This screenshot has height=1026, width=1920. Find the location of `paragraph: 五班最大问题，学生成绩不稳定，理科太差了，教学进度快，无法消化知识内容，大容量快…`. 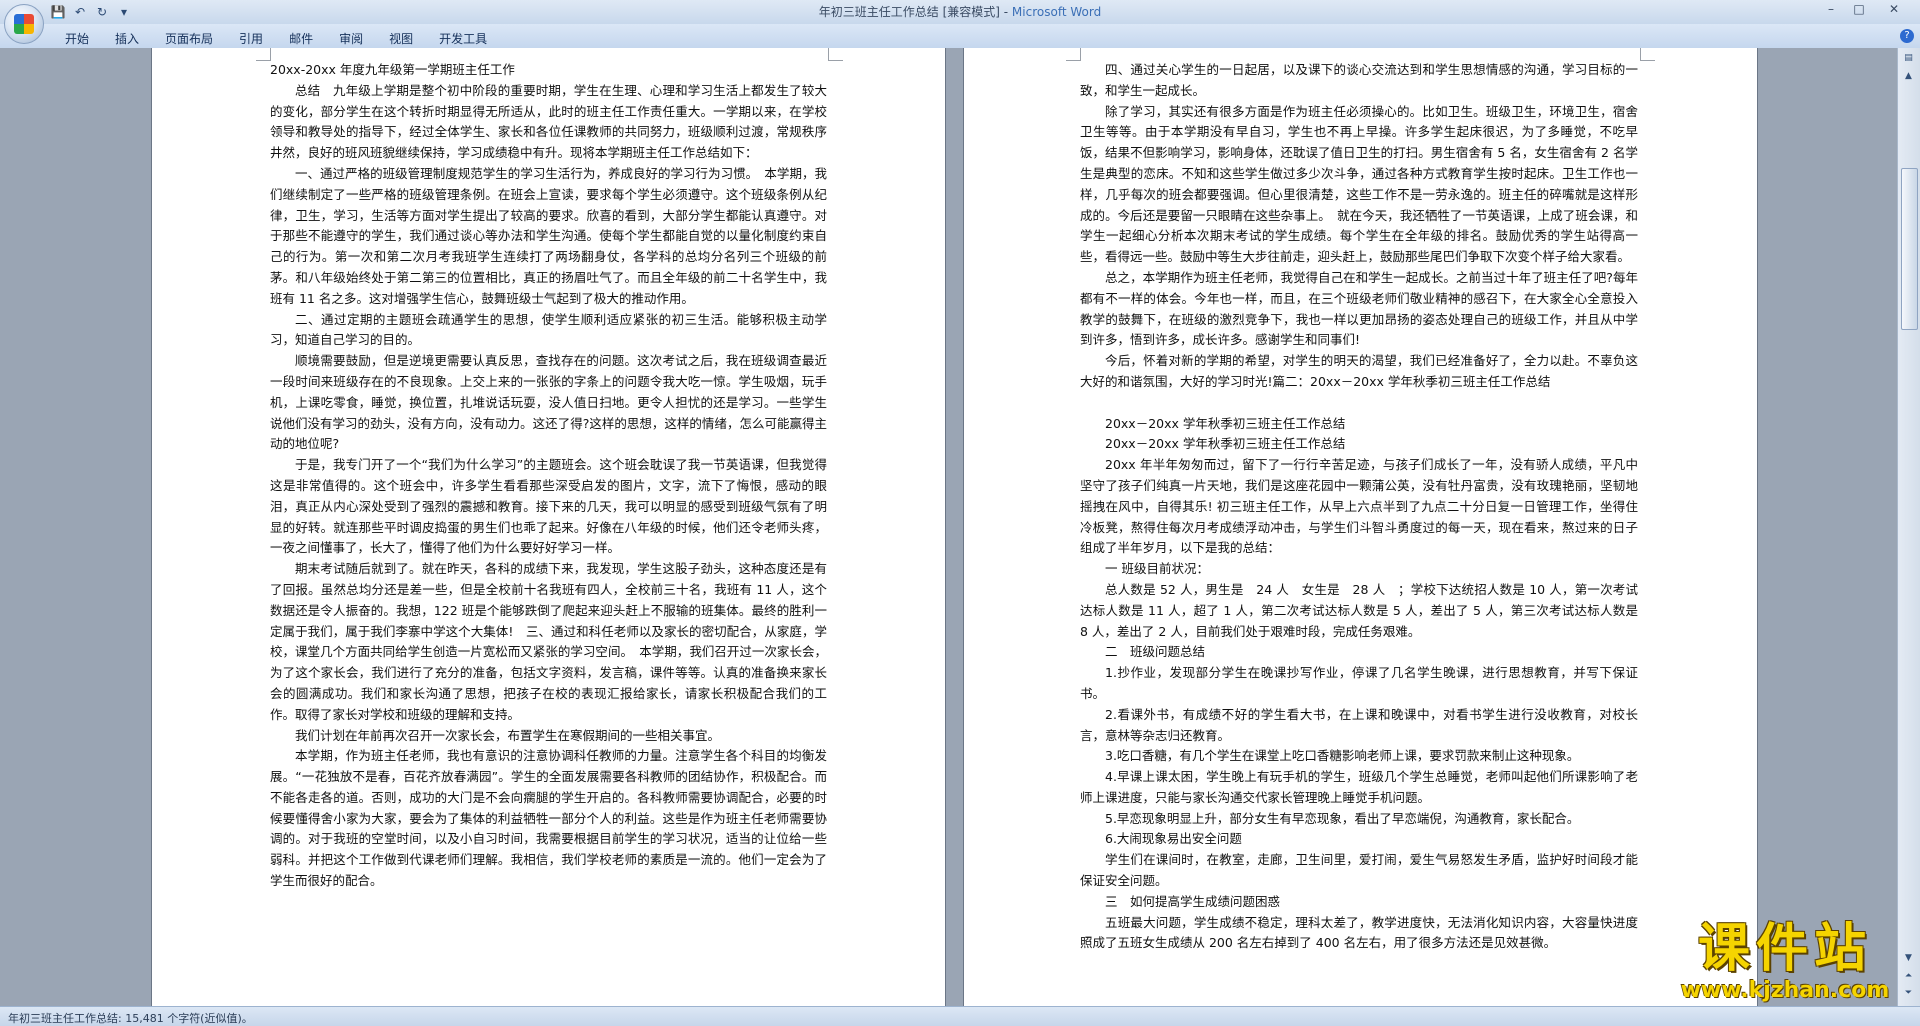

paragraph: 五班最大问题，学生成绩不稳定，理科太差了，教学进度快，无法消化知识内容，大容量快… is located at coordinates (1359, 934).